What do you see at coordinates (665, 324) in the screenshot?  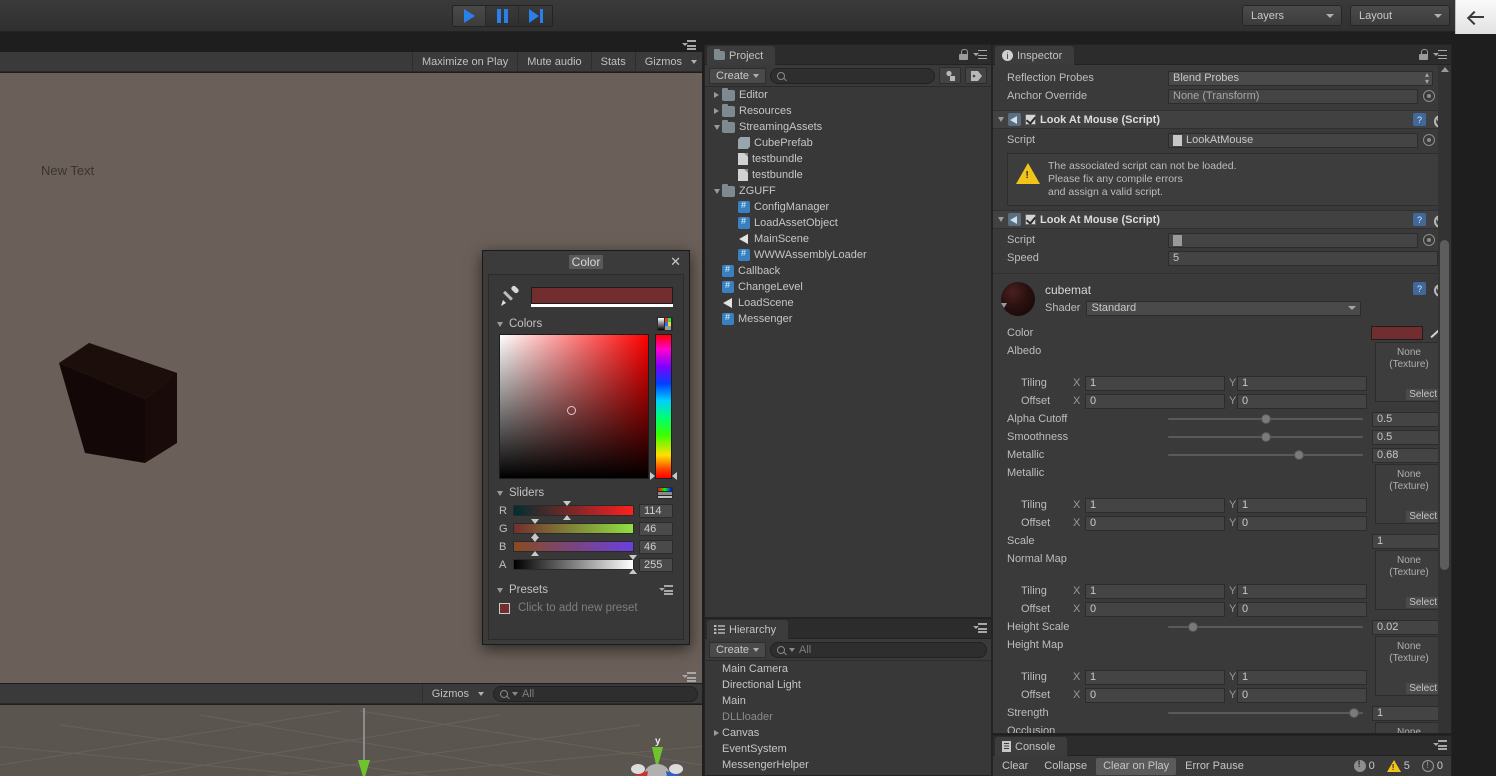 I see `color-mode-icon` at bounding box center [665, 324].